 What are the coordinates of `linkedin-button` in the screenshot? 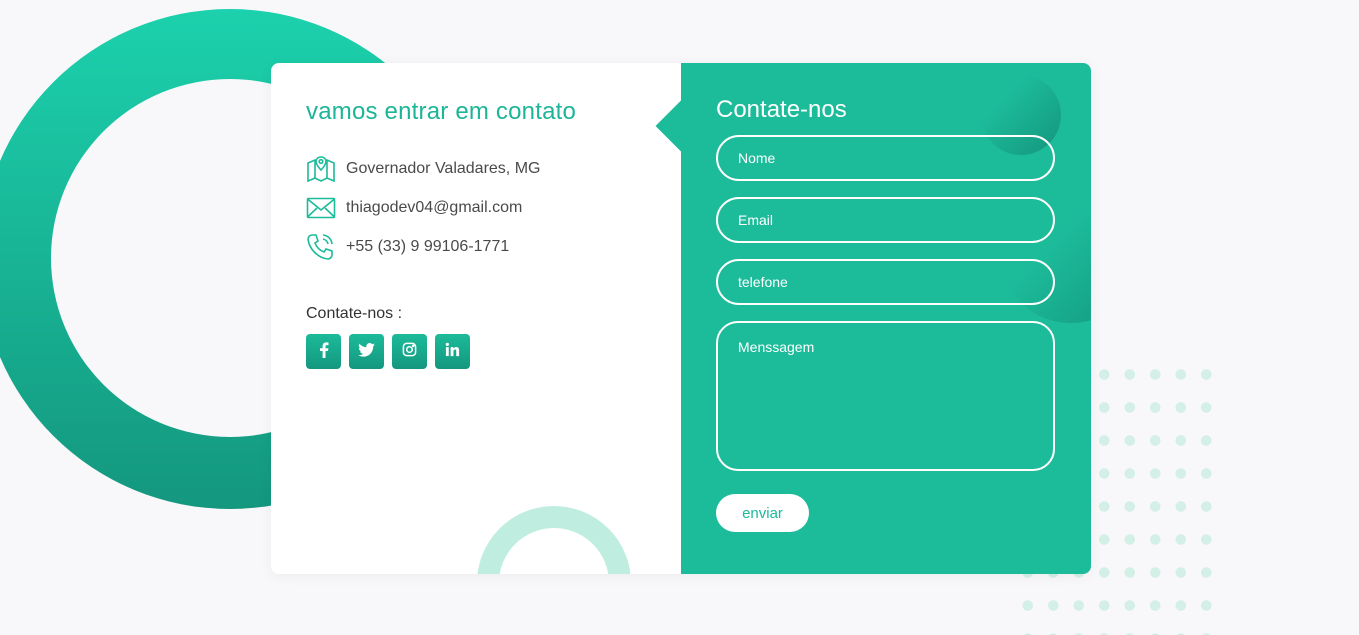 It's located at (452, 351).